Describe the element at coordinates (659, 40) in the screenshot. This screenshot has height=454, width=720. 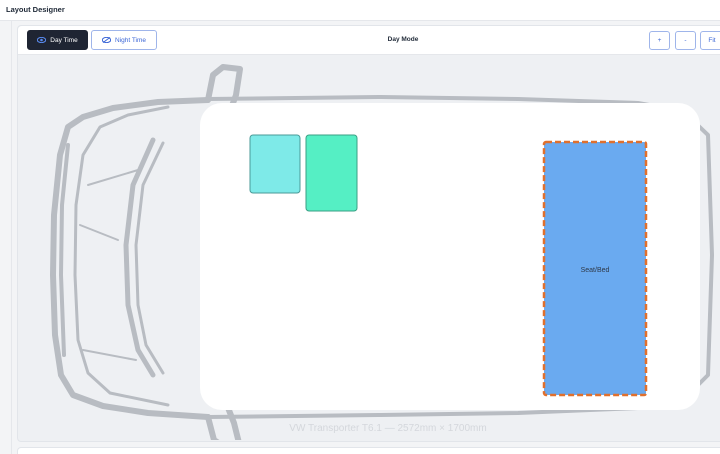
I see `zoom-in-button: +` at that location.